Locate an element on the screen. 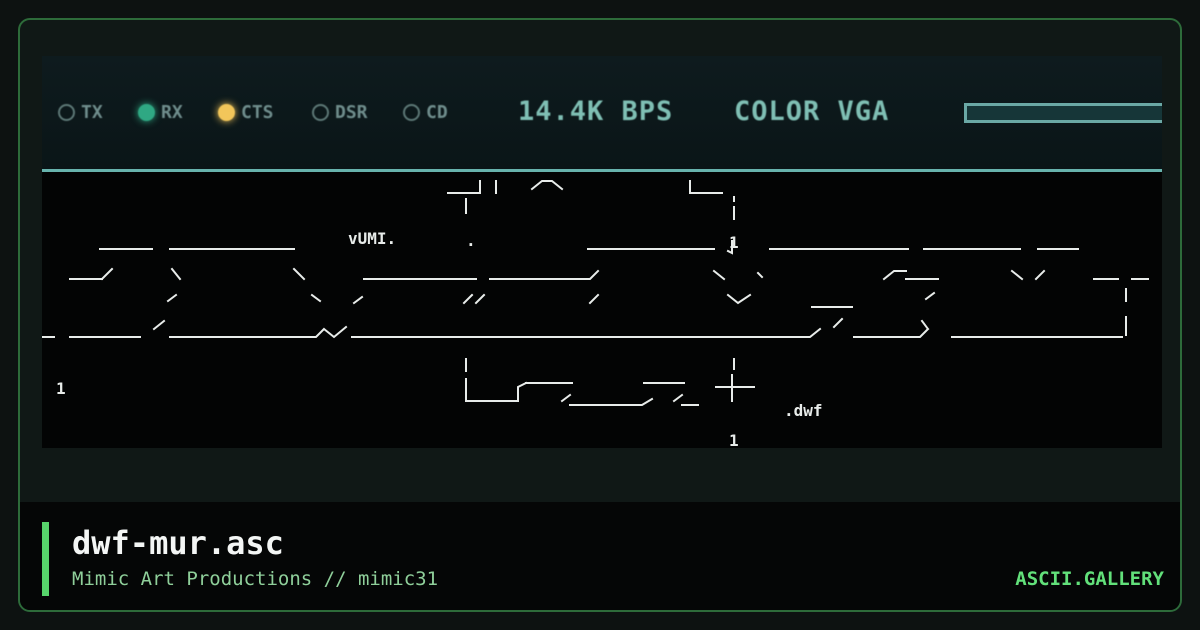 The image size is (1200, 630). status-light-label: TX is located at coordinates (92, 112).